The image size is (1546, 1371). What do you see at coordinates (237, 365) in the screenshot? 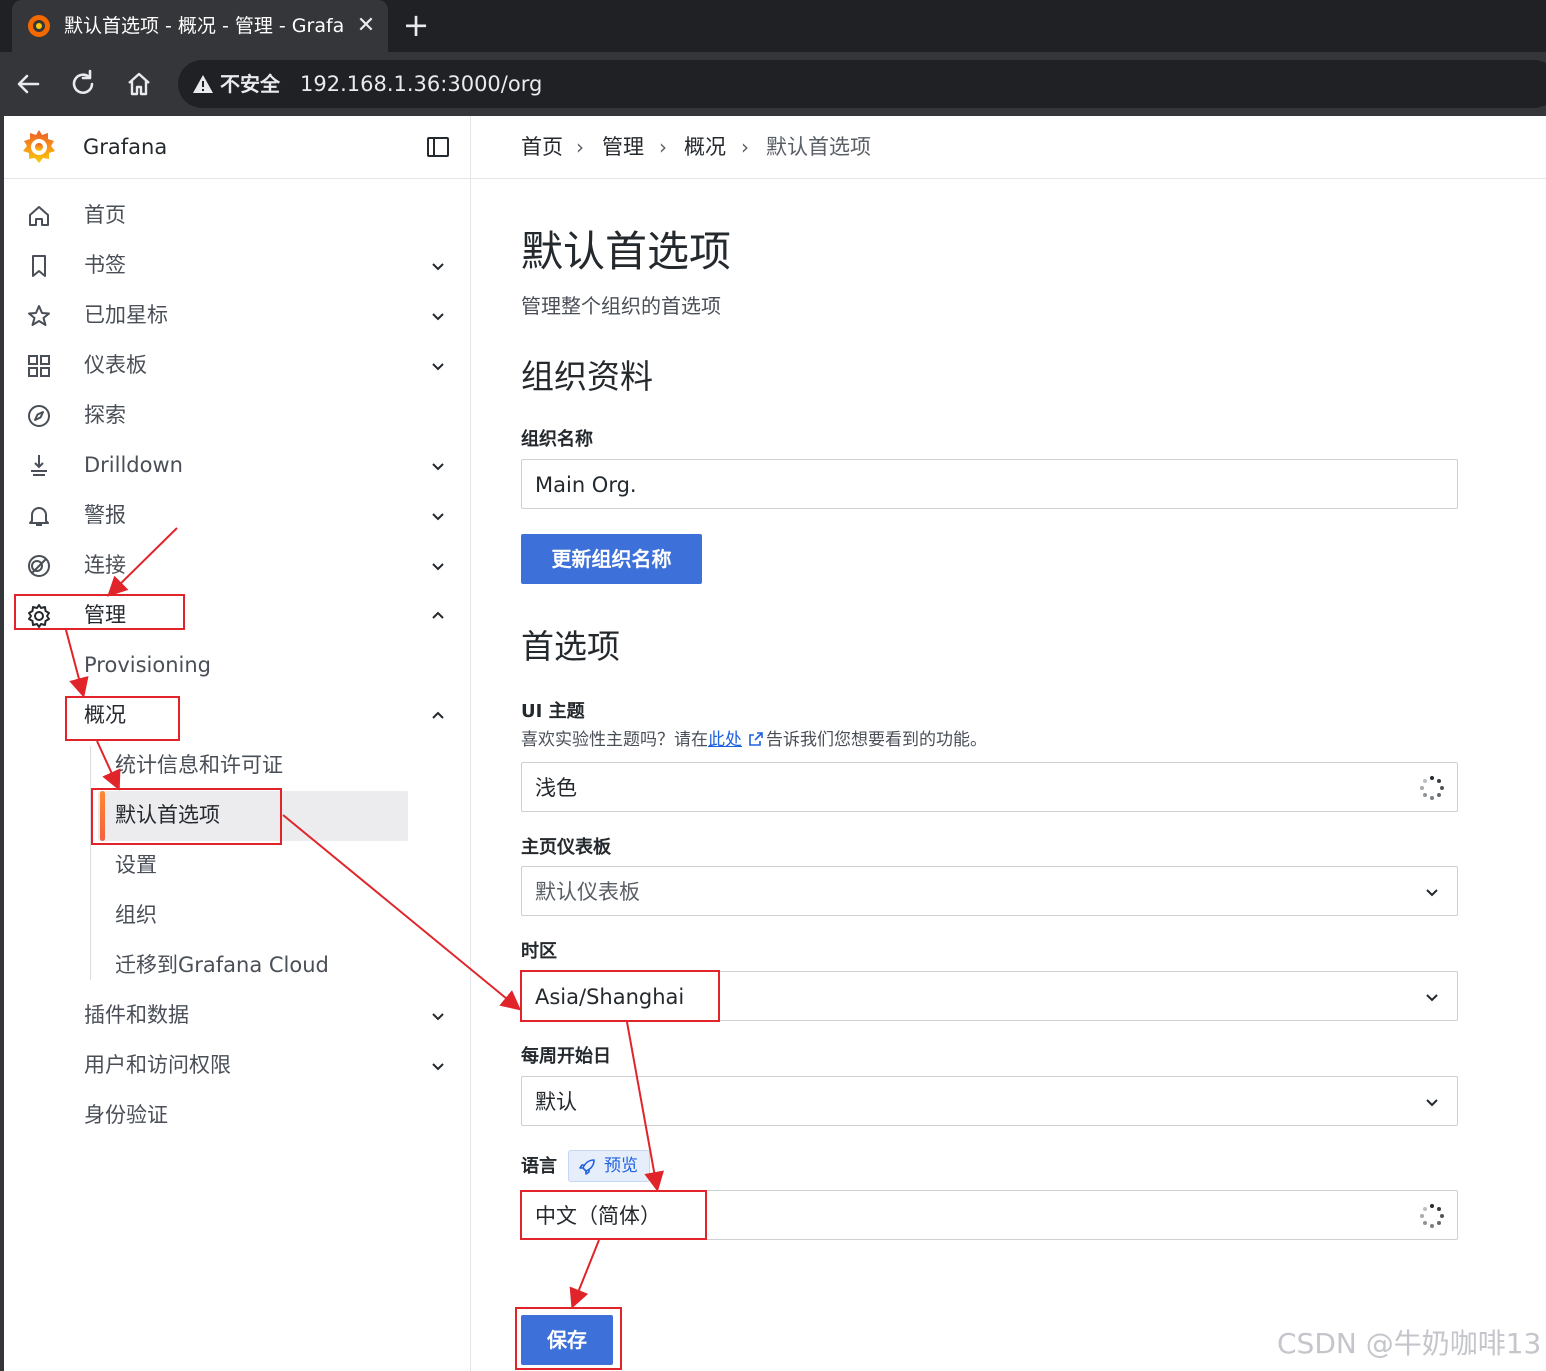
I see `sidebar-item-dashboards: 仪表板` at bounding box center [237, 365].